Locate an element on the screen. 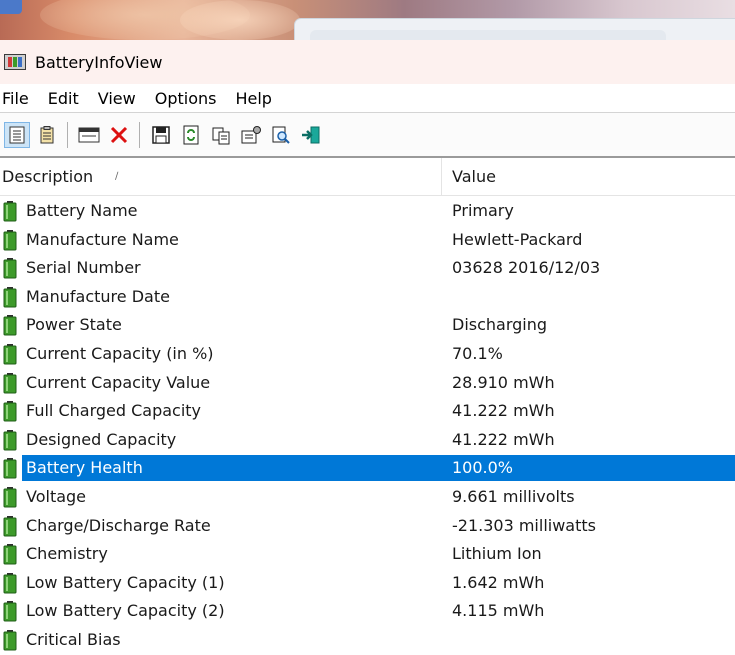 This screenshot has width=735, height=655. properties-window-icon is located at coordinates (89, 134).